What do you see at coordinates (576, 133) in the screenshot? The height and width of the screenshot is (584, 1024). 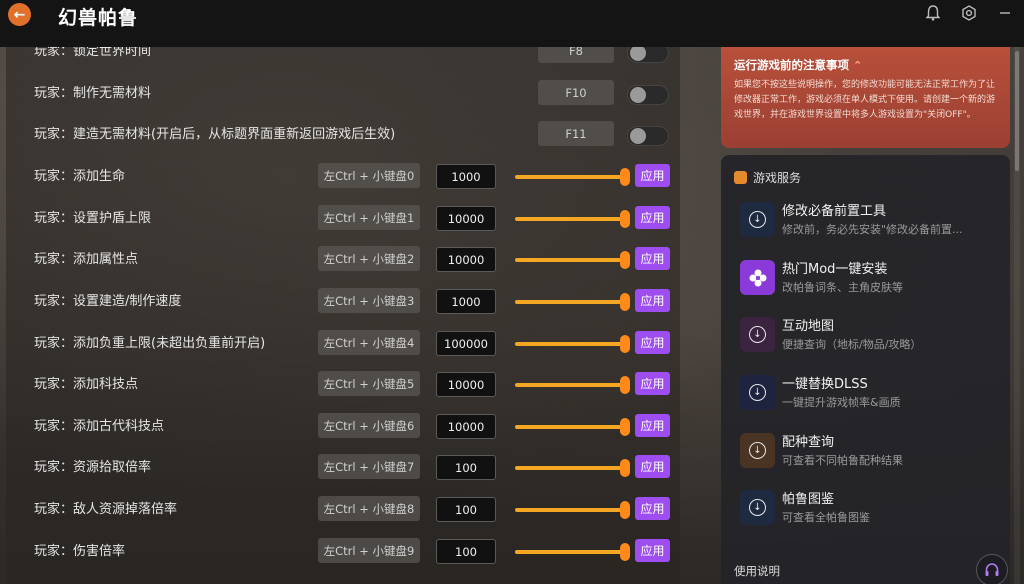 I see `hotkey-button: F11` at bounding box center [576, 133].